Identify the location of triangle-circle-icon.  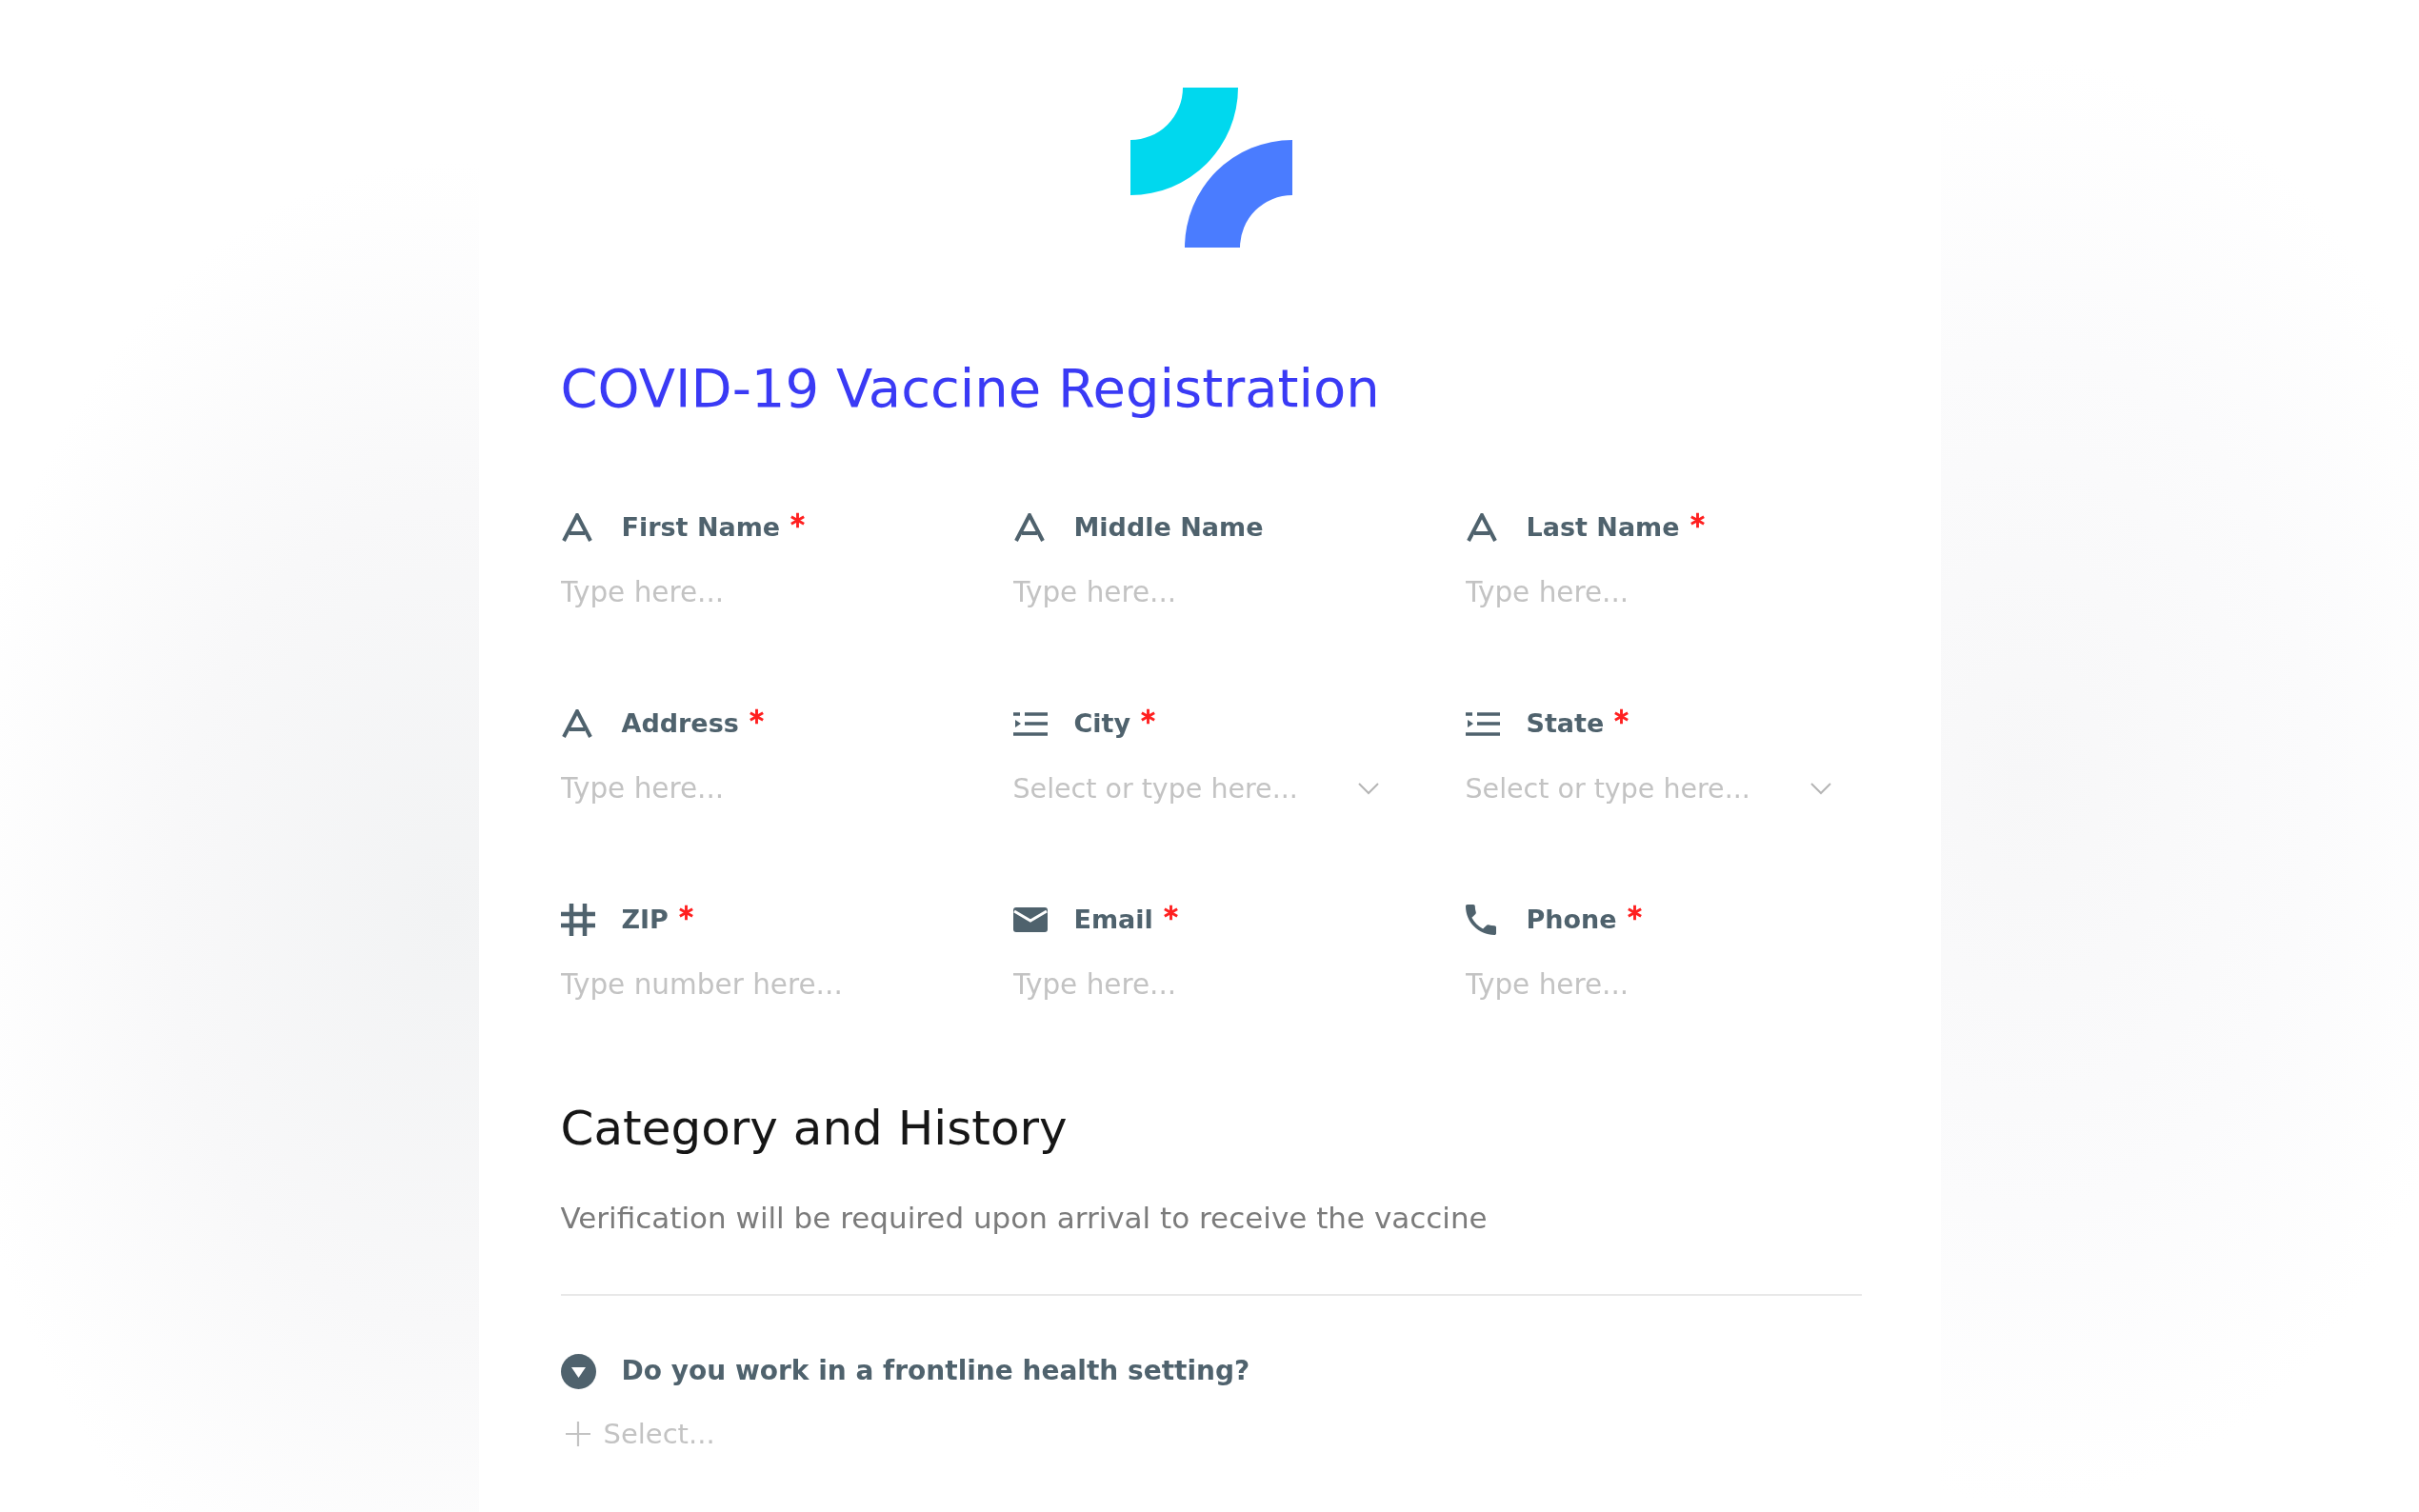
(578, 1371).